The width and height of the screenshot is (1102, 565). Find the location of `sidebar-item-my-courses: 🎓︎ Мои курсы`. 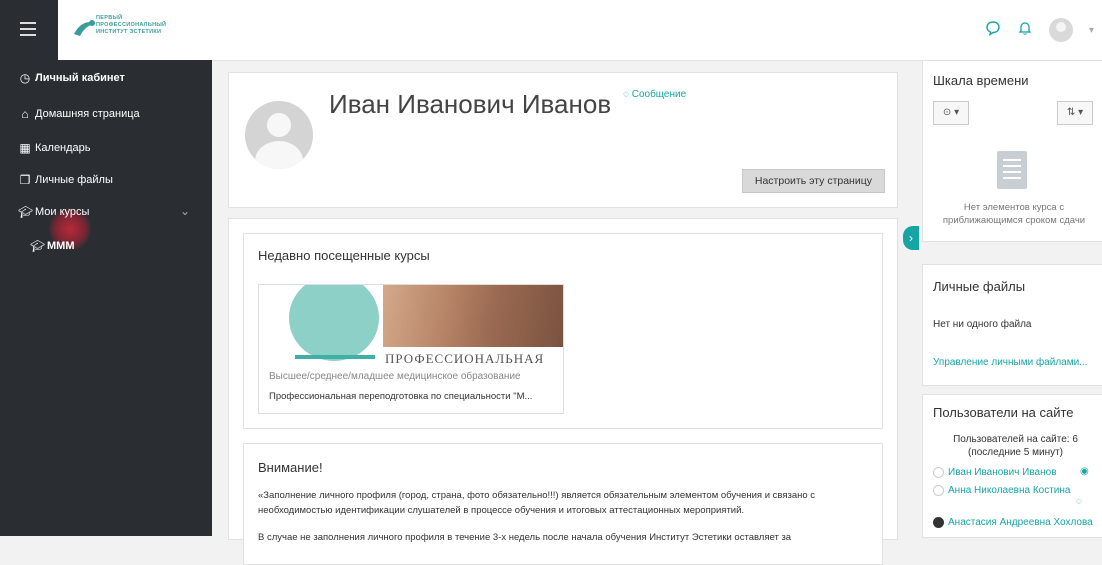

sidebar-item-my-courses: 🎓︎ Мои курсы is located at coordinates (53, 212).